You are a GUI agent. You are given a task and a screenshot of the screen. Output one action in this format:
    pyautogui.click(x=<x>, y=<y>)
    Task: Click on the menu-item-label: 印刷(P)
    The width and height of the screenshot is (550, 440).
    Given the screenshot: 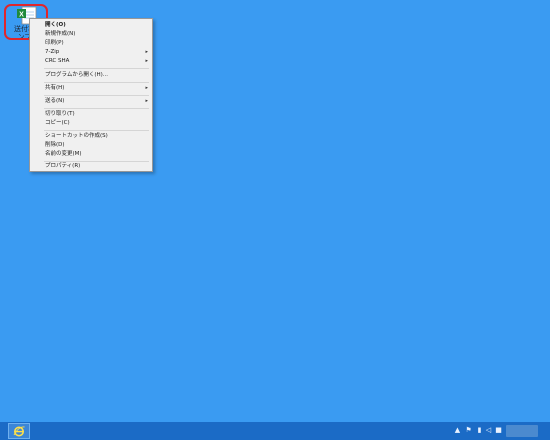 What is the action you would take?
    pyautogui.click(x=54, y=43)
    